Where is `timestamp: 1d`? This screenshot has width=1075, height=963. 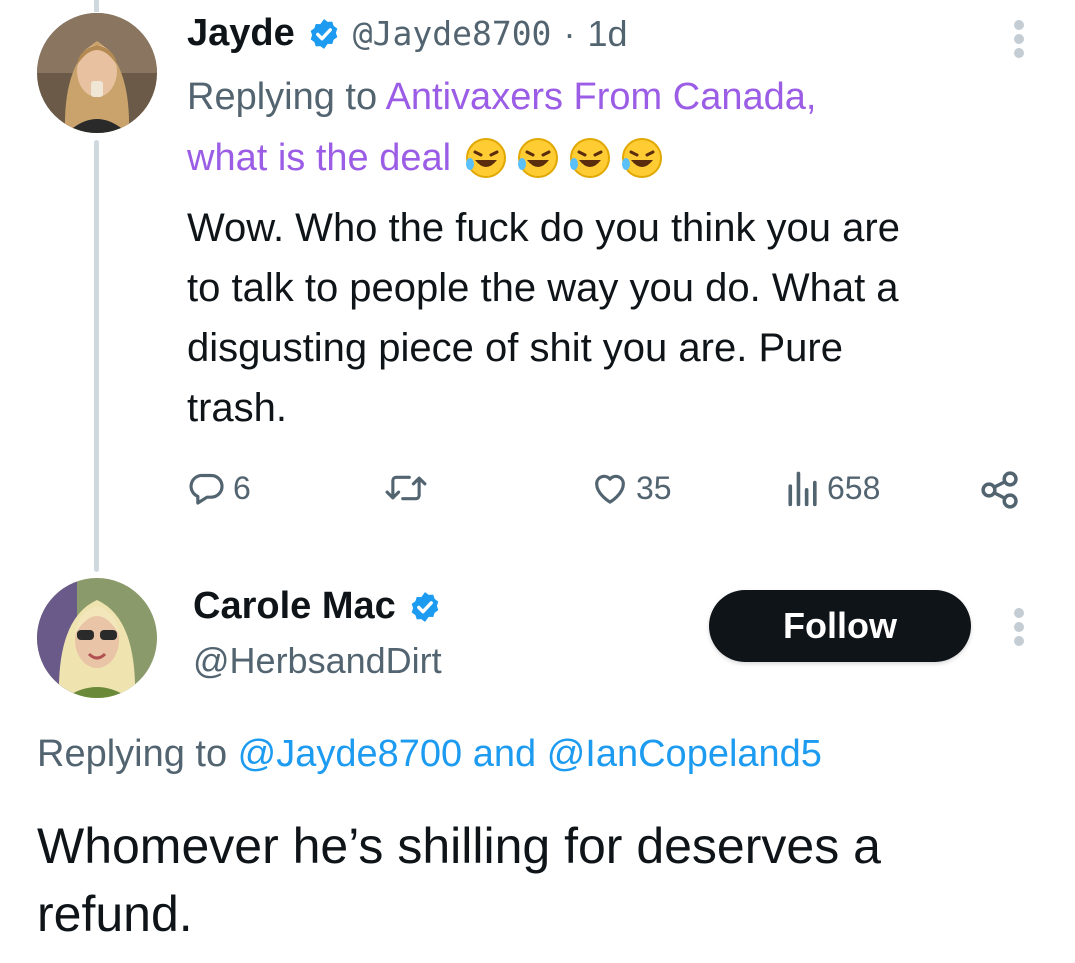
timestamp: 1d is located at coordinates (607, 34).